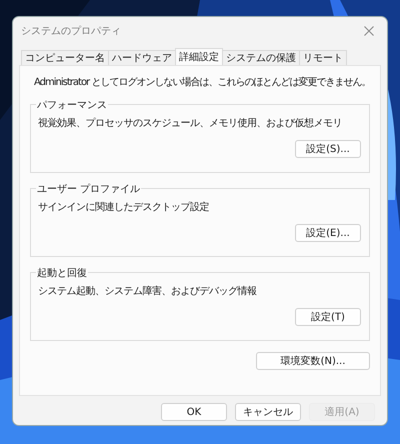  I want to click on dialog-button: キャンセル, so click(268, 412).